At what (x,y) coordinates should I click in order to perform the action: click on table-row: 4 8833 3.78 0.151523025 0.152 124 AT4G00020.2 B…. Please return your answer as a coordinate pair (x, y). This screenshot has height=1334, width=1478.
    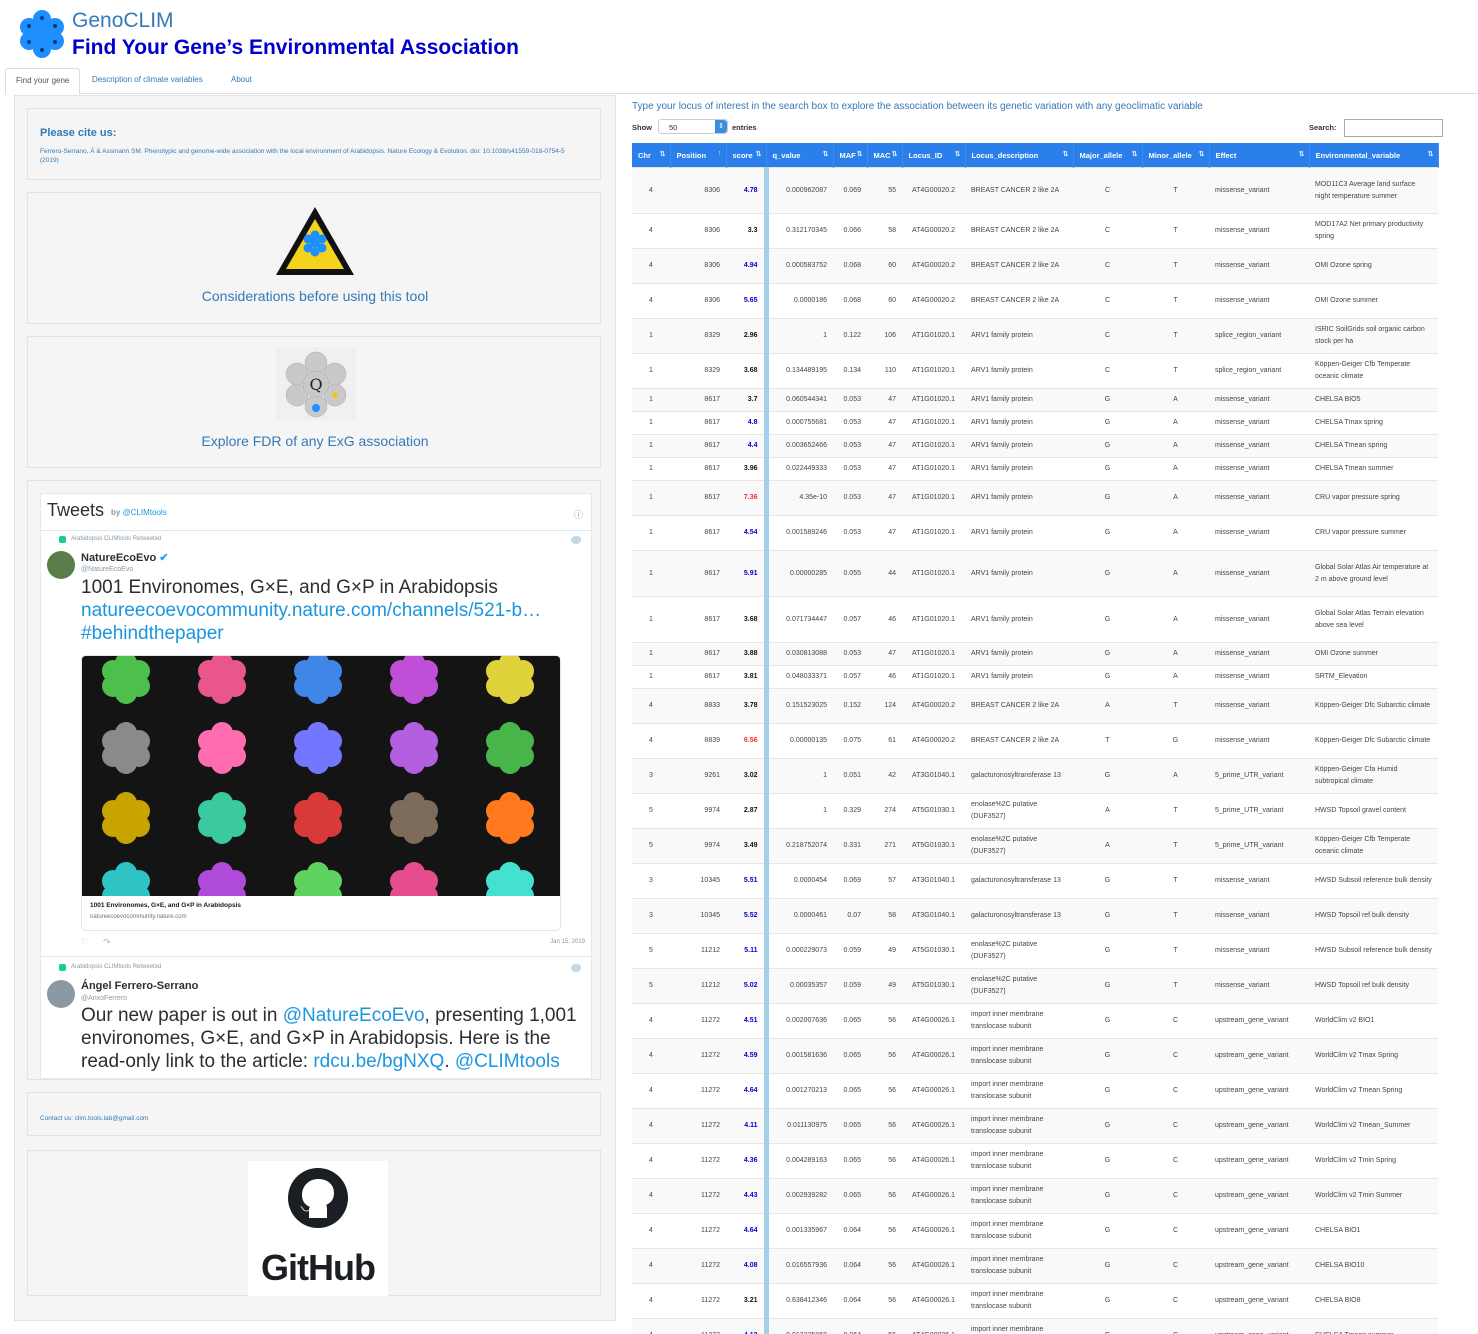
    Looking at the image, I should click on (1035, 706).